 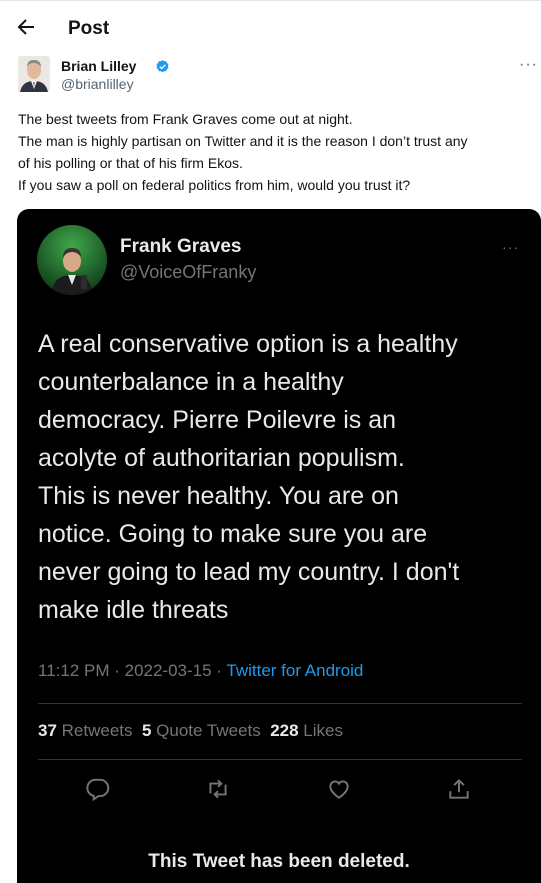 I want to click on author-avatar, so click(x=34, y=74).